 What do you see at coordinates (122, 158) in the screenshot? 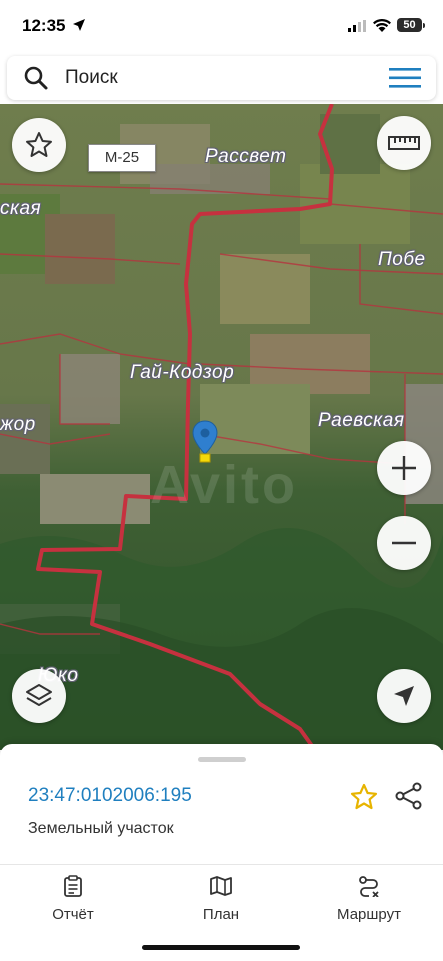
I see `road-sign-m25: М-25` at bounding box center [122, 158].